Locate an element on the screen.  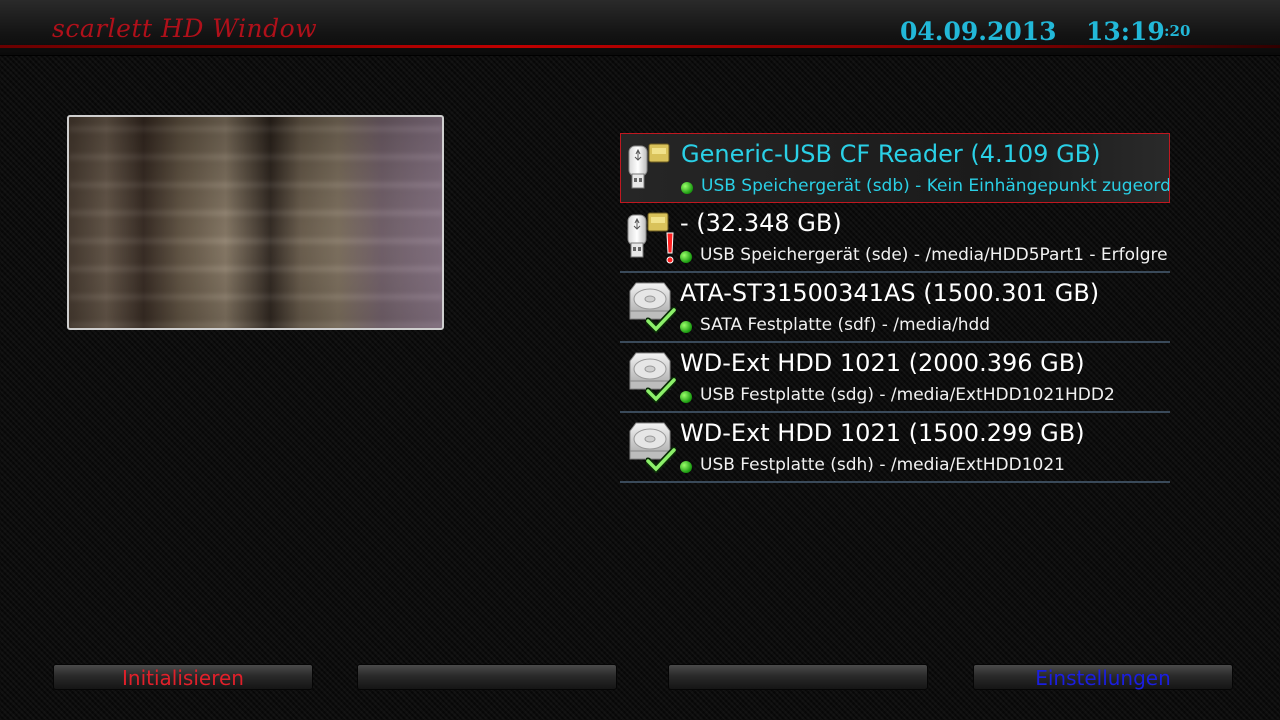
red-button-initialize: Initialisieren is located at coordinates (183, 677).